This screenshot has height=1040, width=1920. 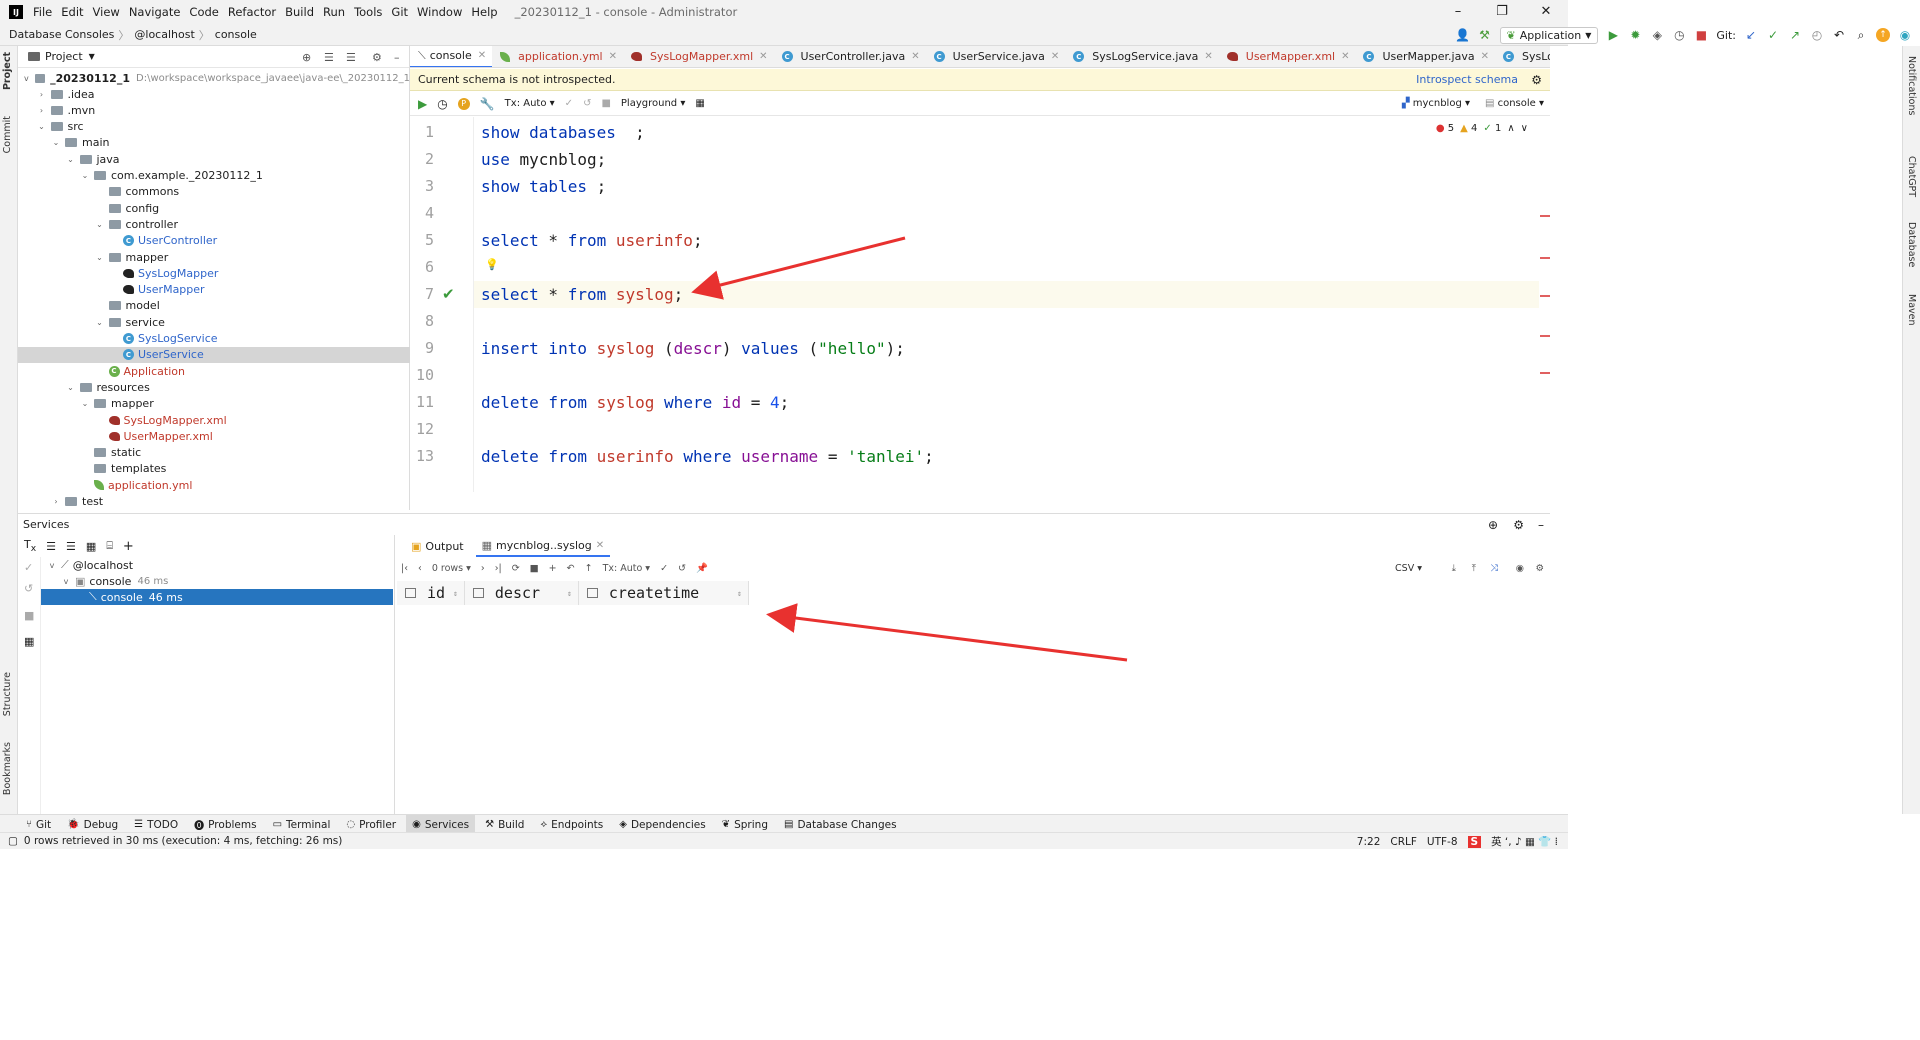 I want to click on tree-item: ⌄ src, so click(x=214, y=127).